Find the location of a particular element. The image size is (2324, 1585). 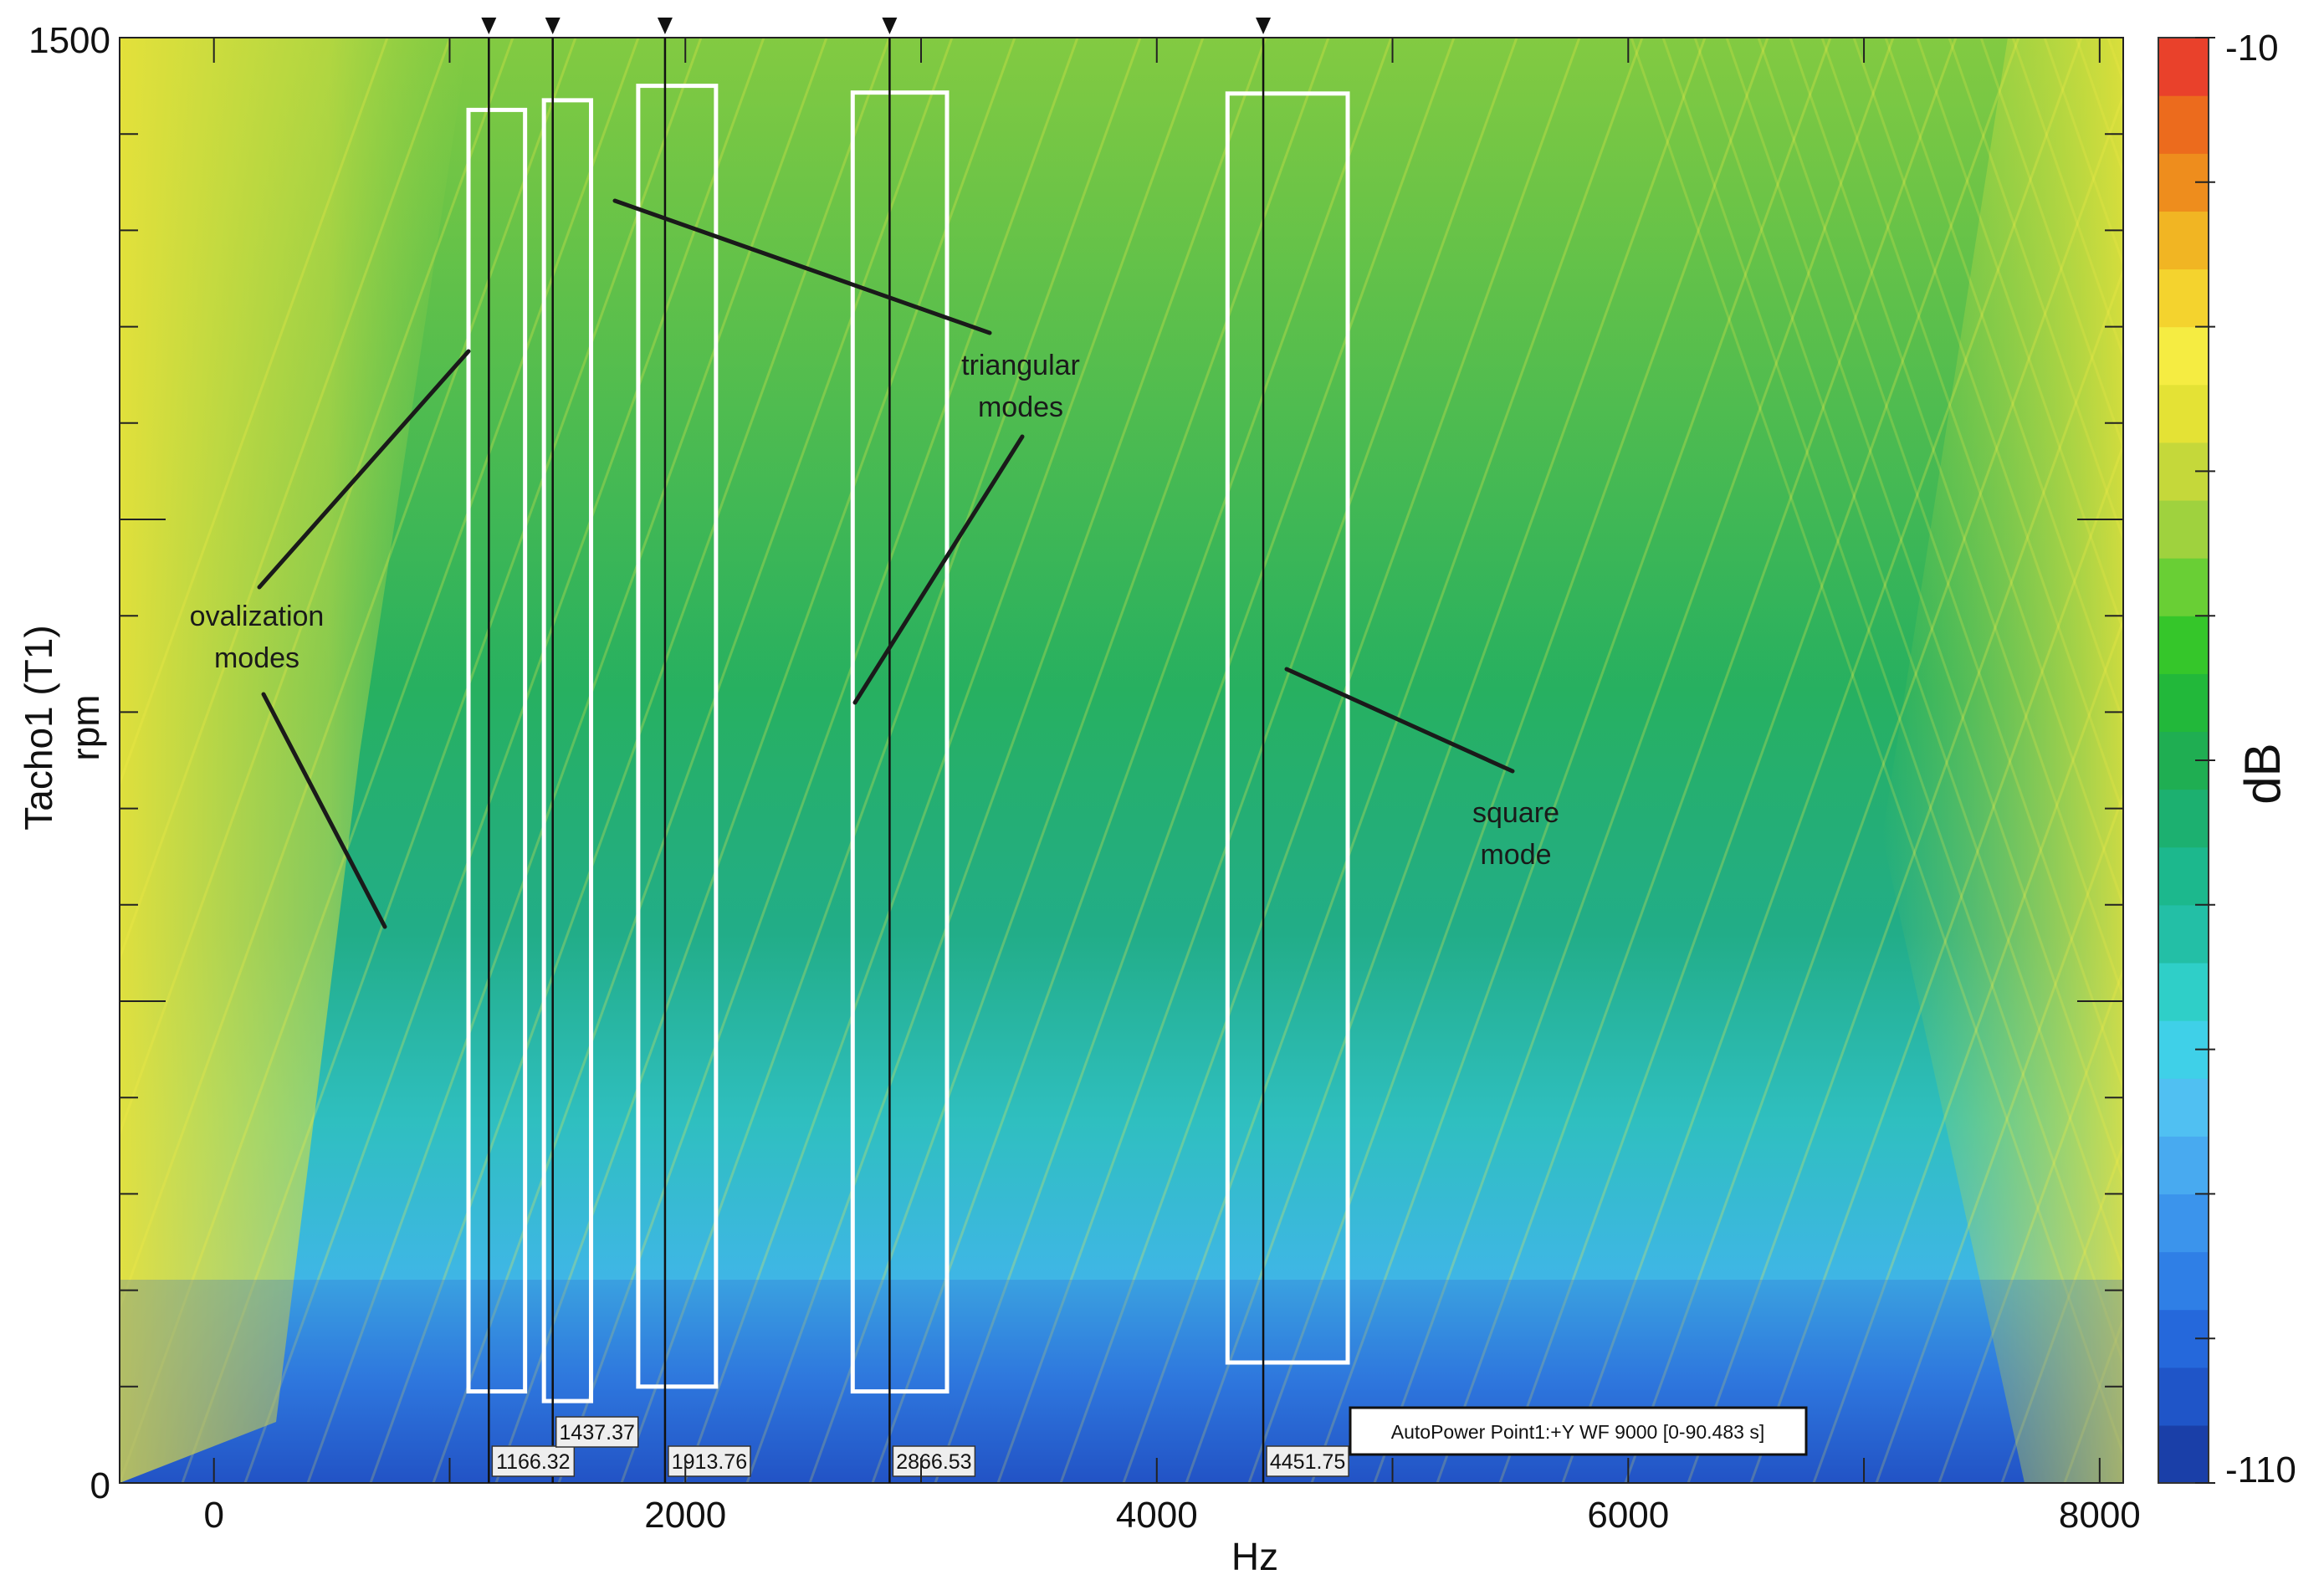

annotation-ovalization-line2: modes is located at coordinates (256, 658).